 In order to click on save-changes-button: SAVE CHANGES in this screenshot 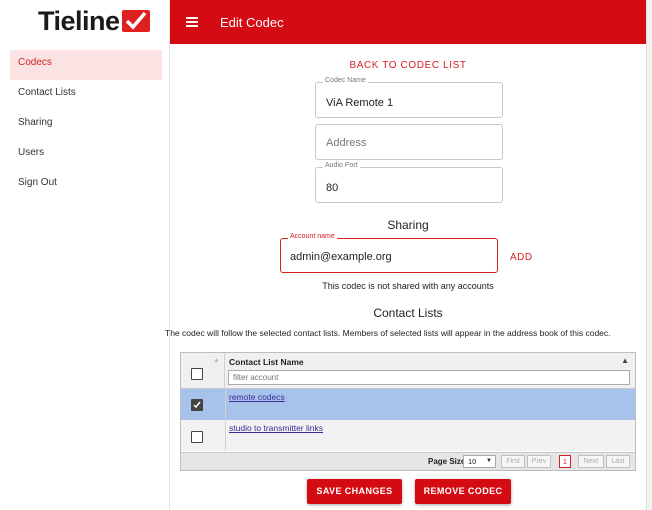, I will do `click(354, 491)`.